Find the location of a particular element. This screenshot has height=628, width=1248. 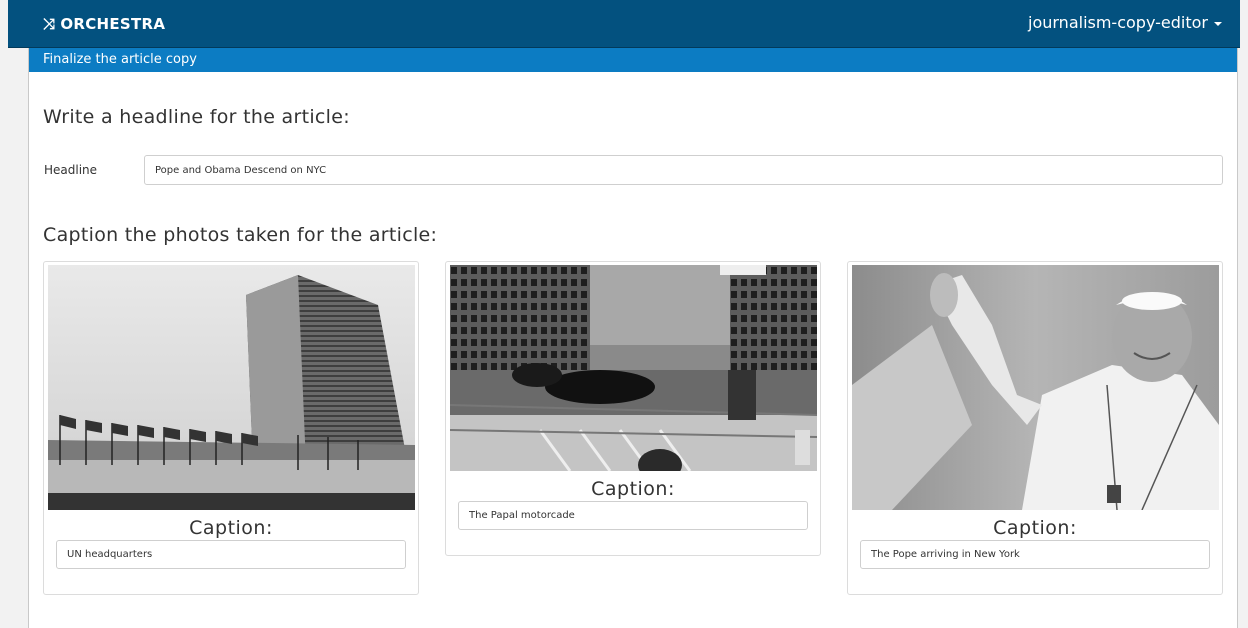

photo-pope-arriving is located at coordinates (1035, 387).